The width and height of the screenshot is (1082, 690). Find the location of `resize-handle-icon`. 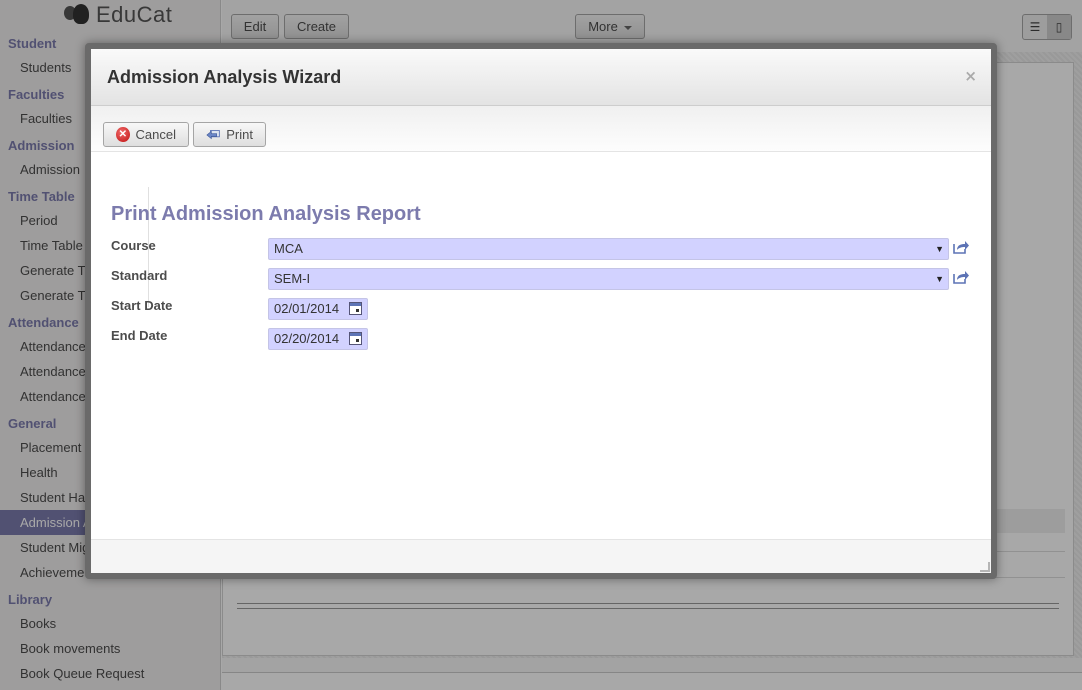

resize-handle-icon is located at coordinates (985, 567).